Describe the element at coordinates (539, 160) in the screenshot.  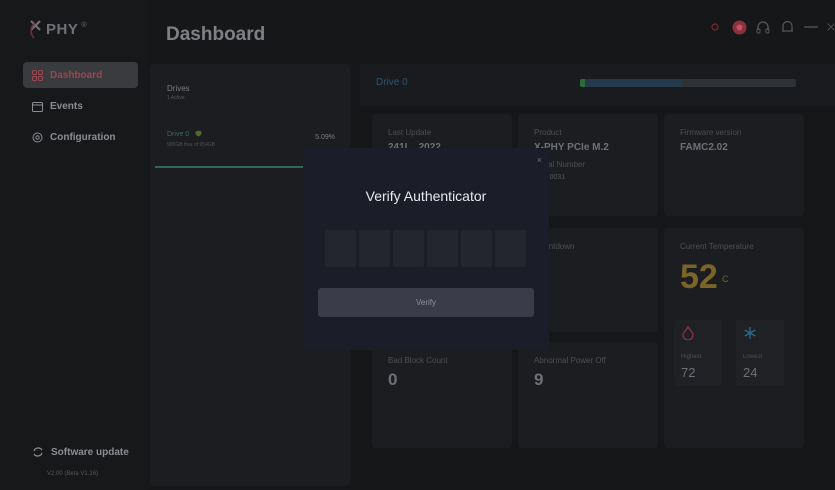
I see `modal-close-button: ×` at that location.